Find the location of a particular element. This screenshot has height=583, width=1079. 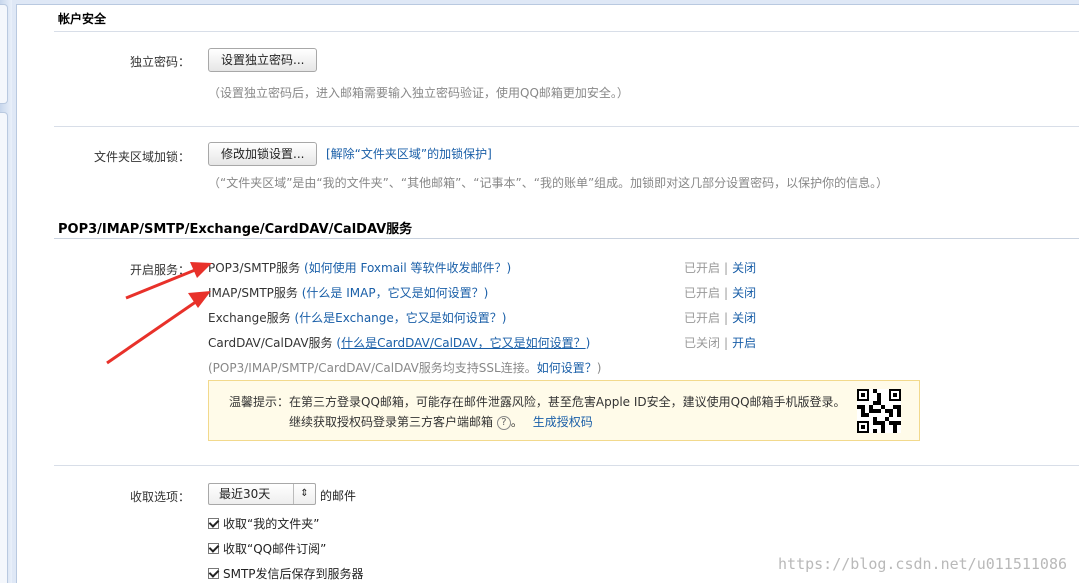

help-circle-icon: ? is located at coordinates (503, 422).